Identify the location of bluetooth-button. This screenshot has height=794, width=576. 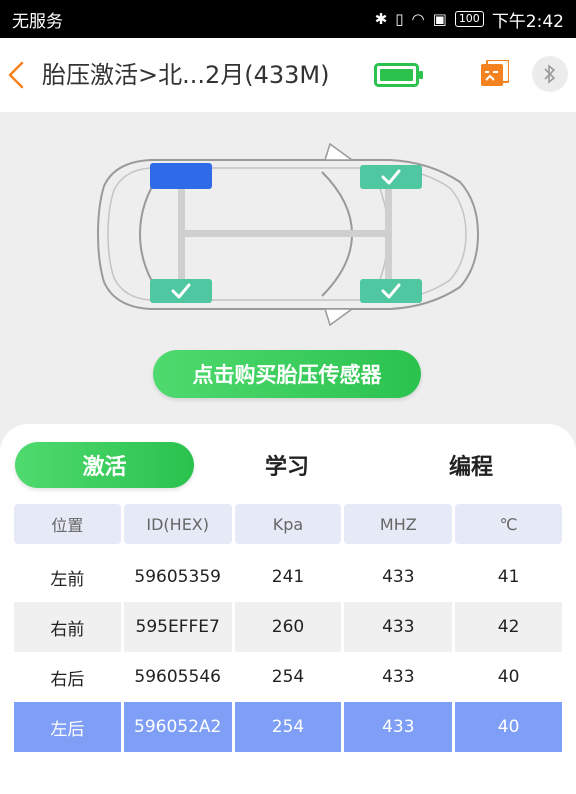
(550, 74).